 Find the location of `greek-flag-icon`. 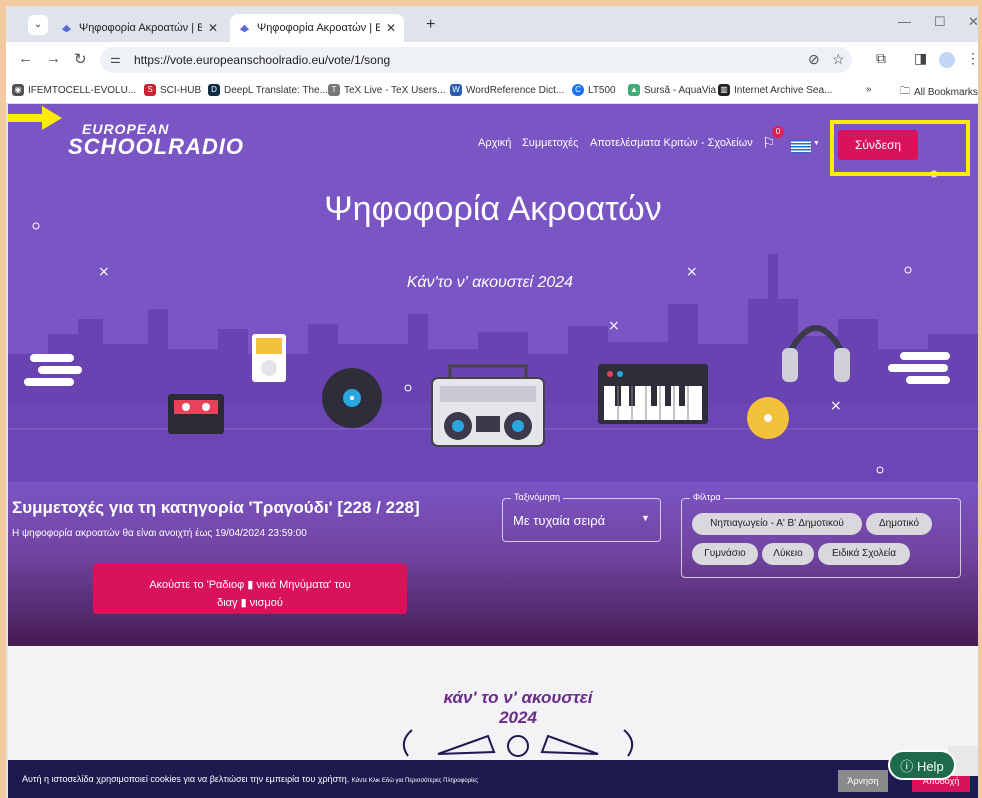

greek-flag-icon is located at coordinates (801, 146).